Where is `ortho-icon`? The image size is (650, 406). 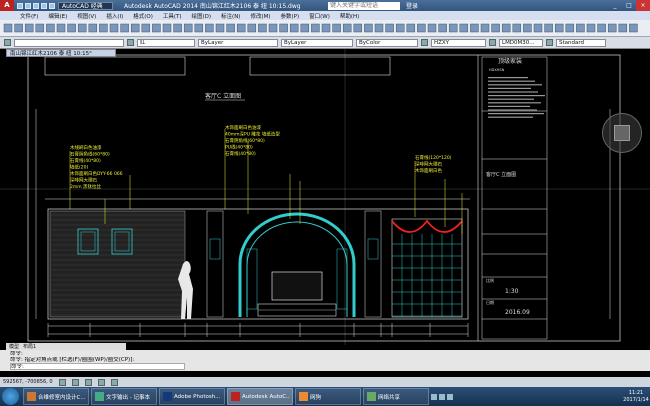
ortho-icon is located at coordinates (88, 382).